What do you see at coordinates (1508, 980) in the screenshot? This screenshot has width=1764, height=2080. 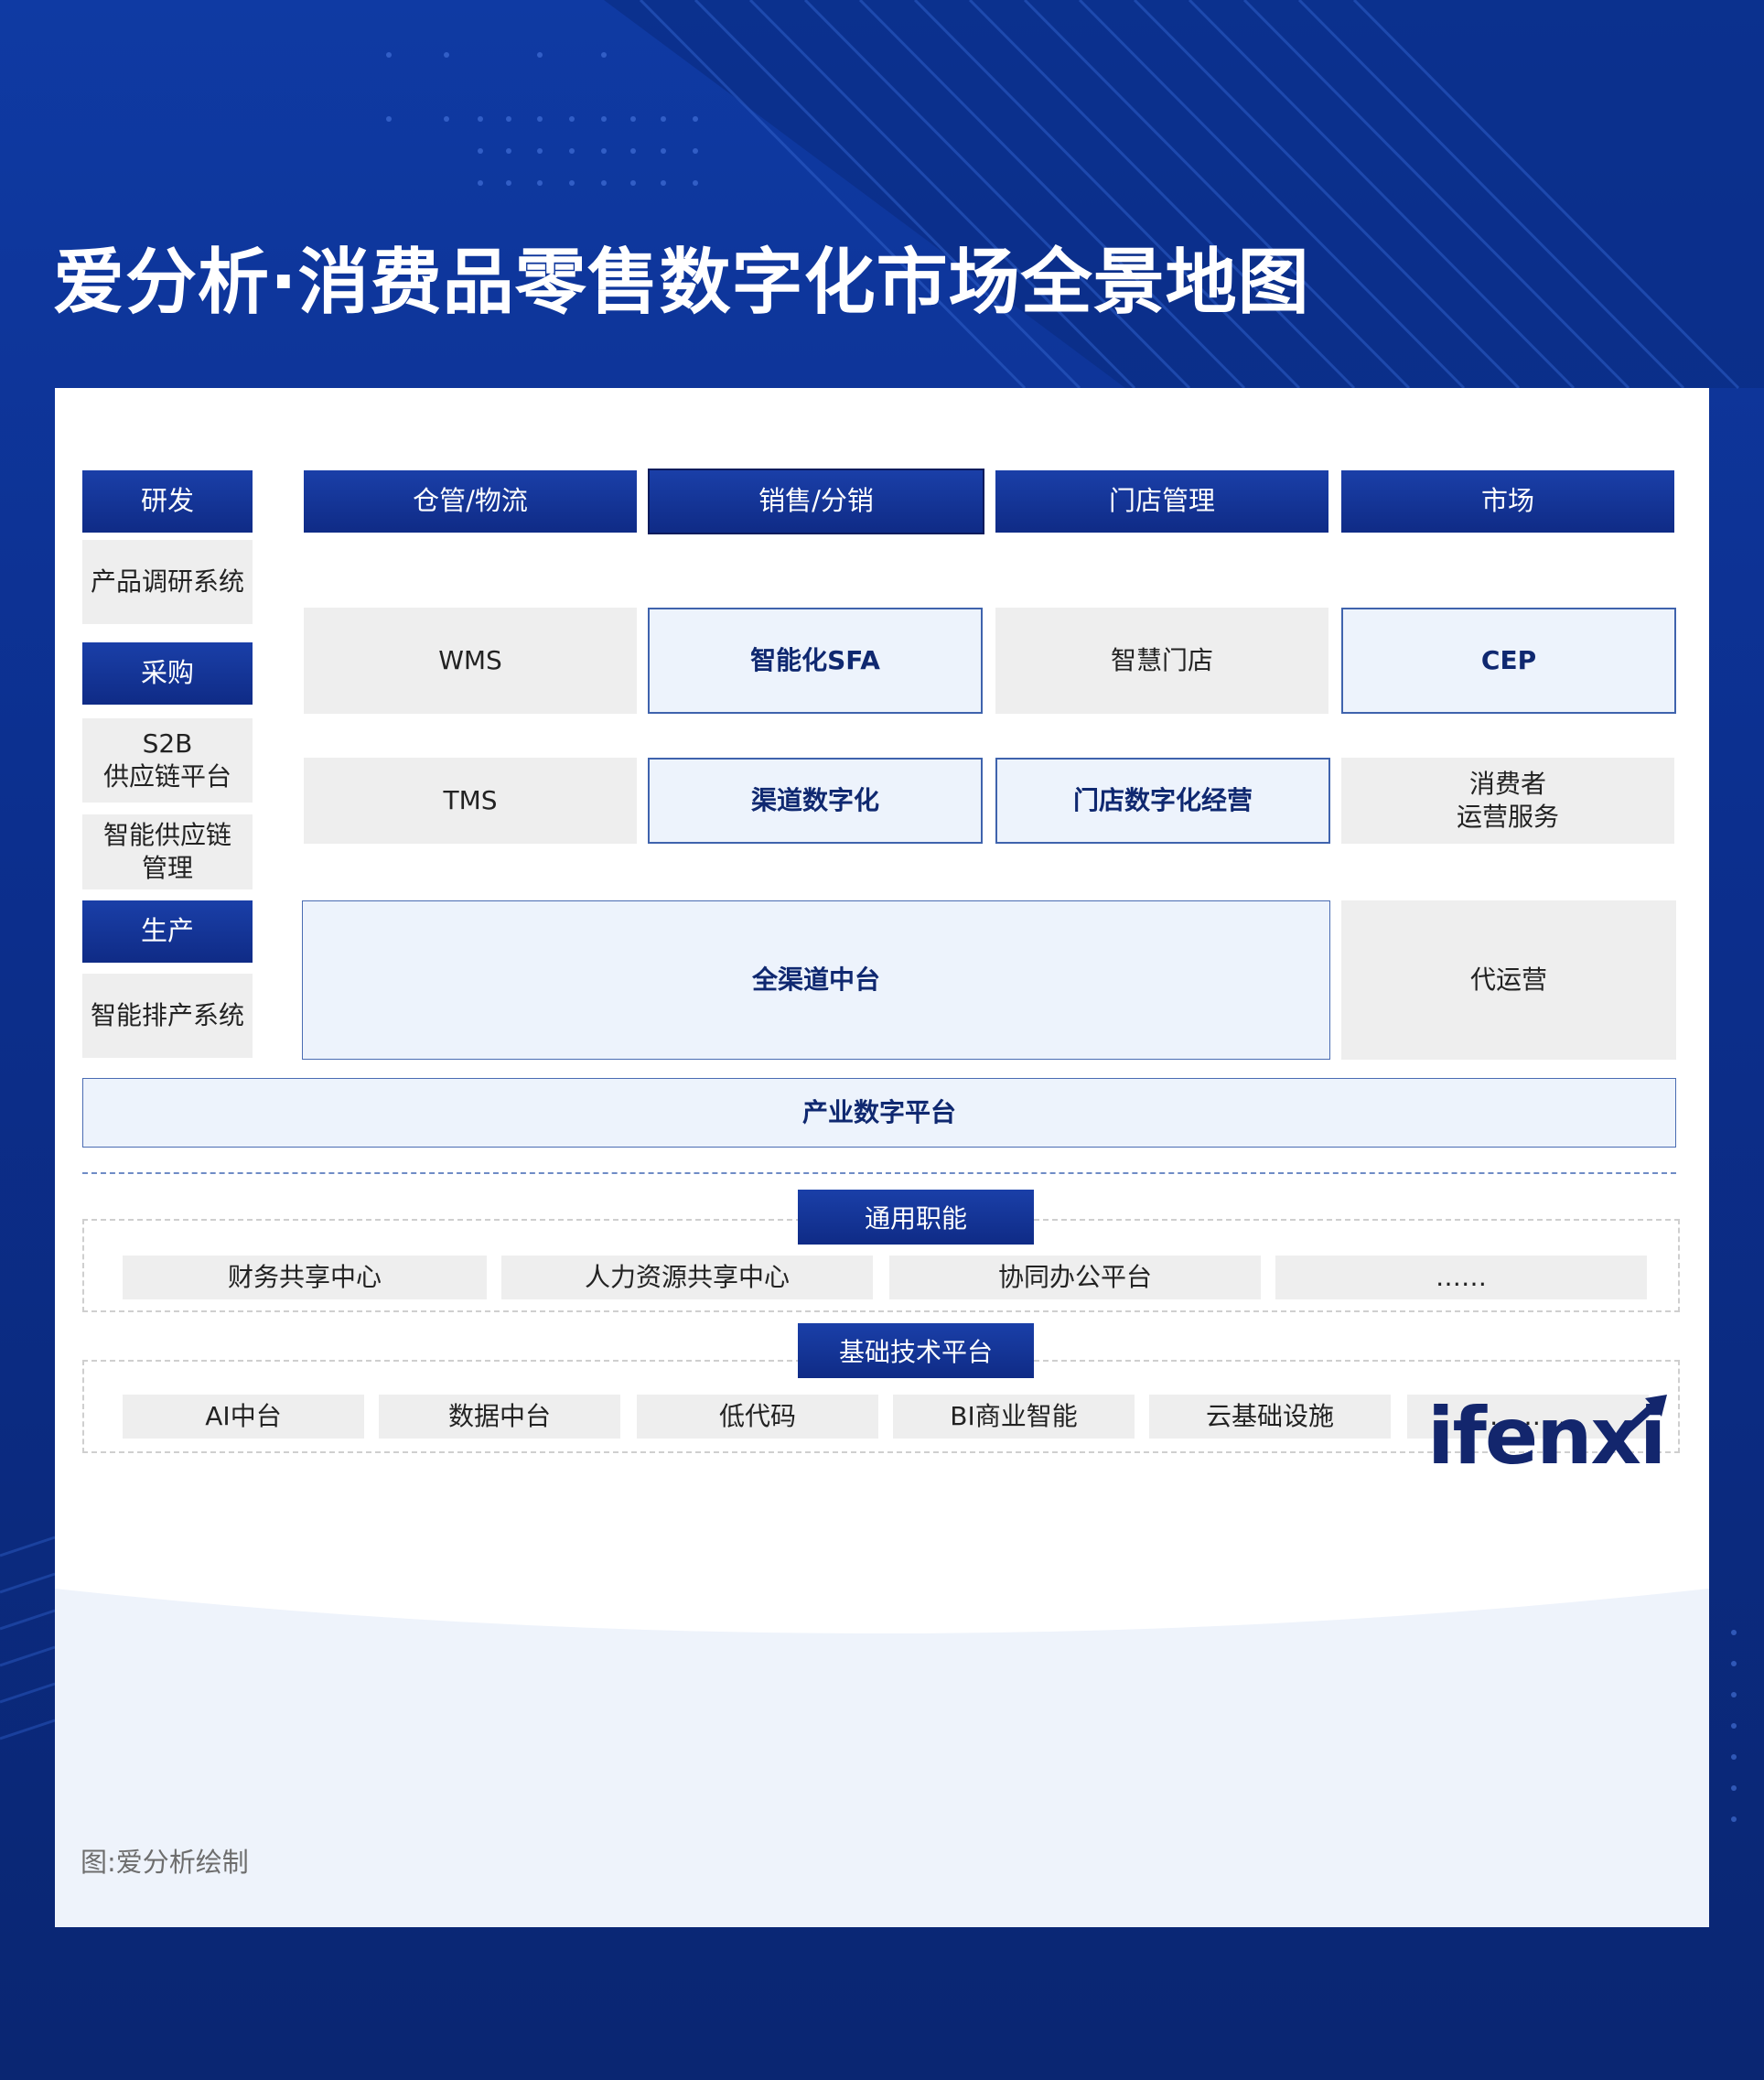 I see `agency-ops-box: 代运营` at bounding box center [1508, 980].